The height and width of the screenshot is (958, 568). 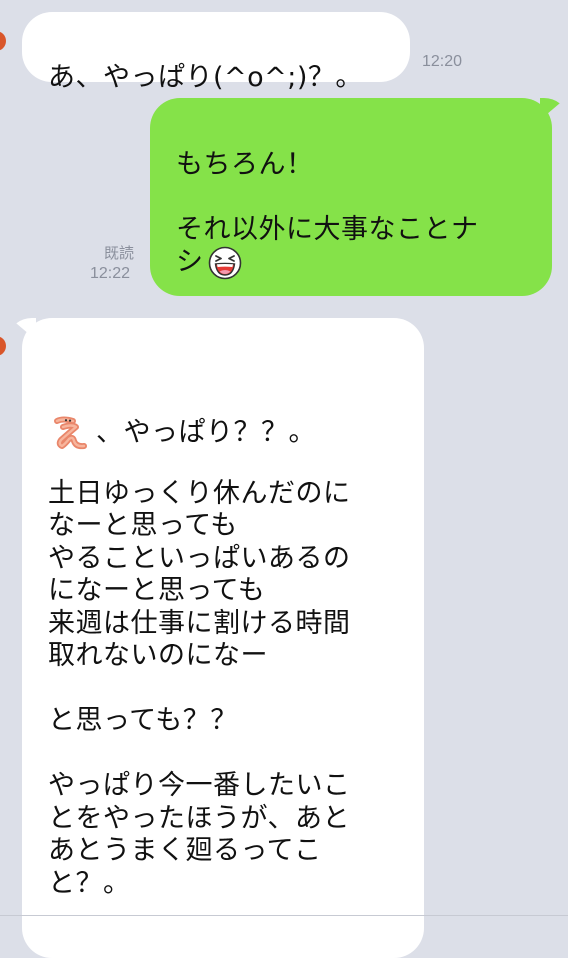 What do you see at coordinates (284, 915) in the screenshot?
I see `input-area-divider` at bounding box center [284, 915].